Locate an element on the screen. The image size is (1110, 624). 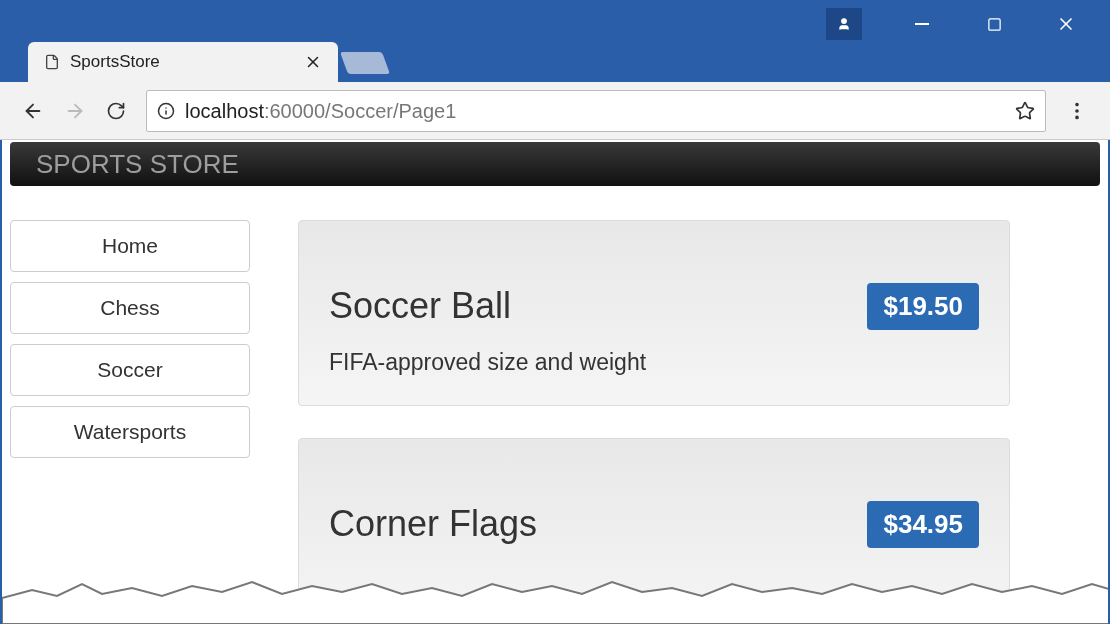
category-button: Soccer is located at coordinates (130, 370).